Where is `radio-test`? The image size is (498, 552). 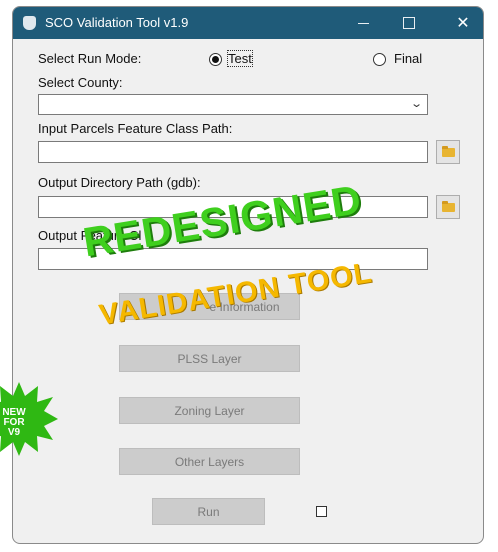
radio-test is located at coordinates (215, 59).